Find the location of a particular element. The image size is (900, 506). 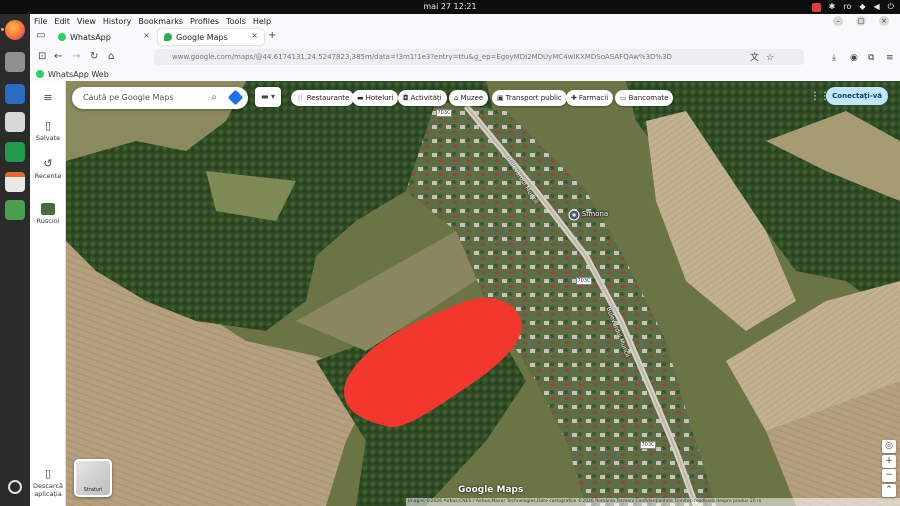

bookmark-star-icon: ☆ is located at coordinates (770, 58).